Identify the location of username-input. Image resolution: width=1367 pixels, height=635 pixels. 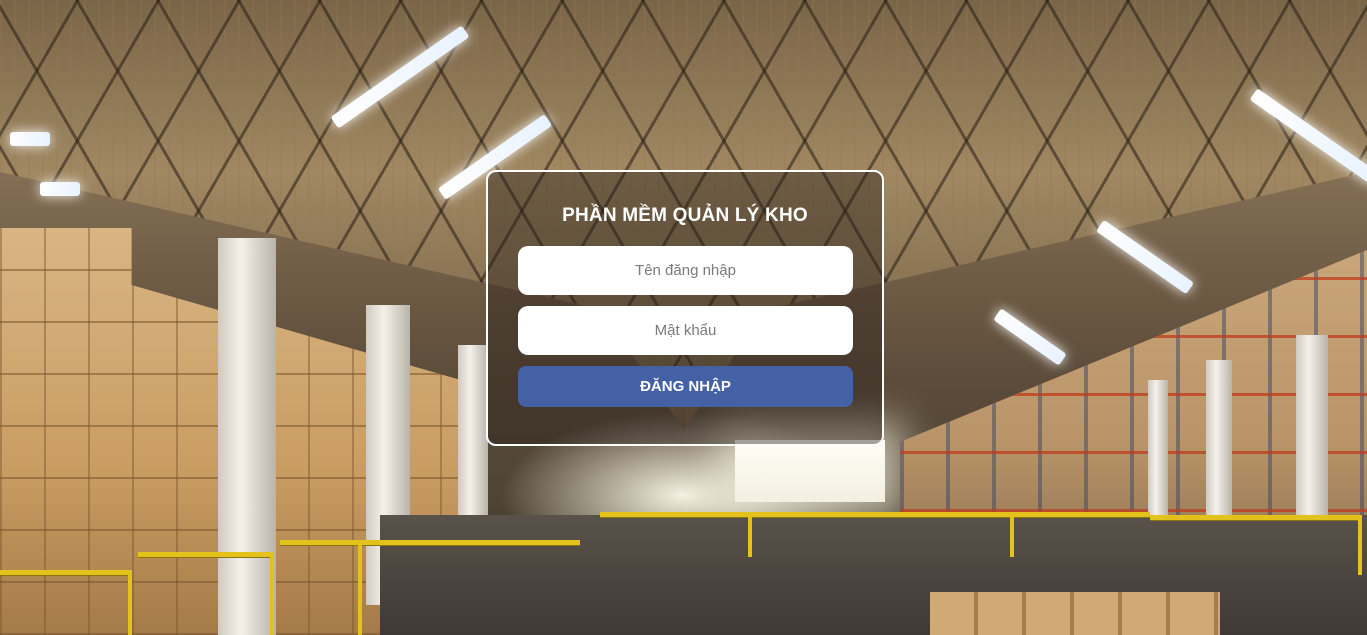
(685, 270).